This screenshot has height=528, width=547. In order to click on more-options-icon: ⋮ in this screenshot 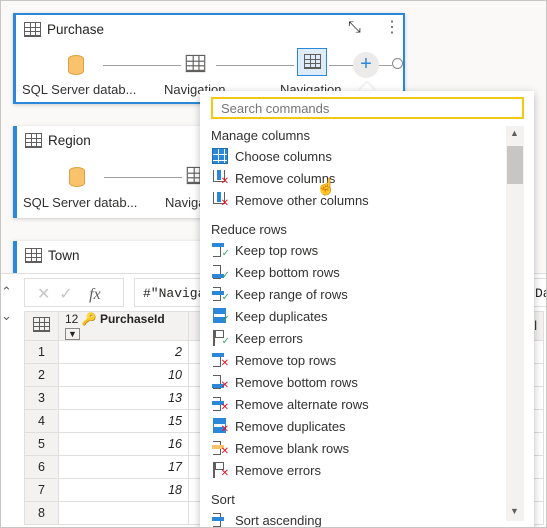, I will do `click(392, 27)`.